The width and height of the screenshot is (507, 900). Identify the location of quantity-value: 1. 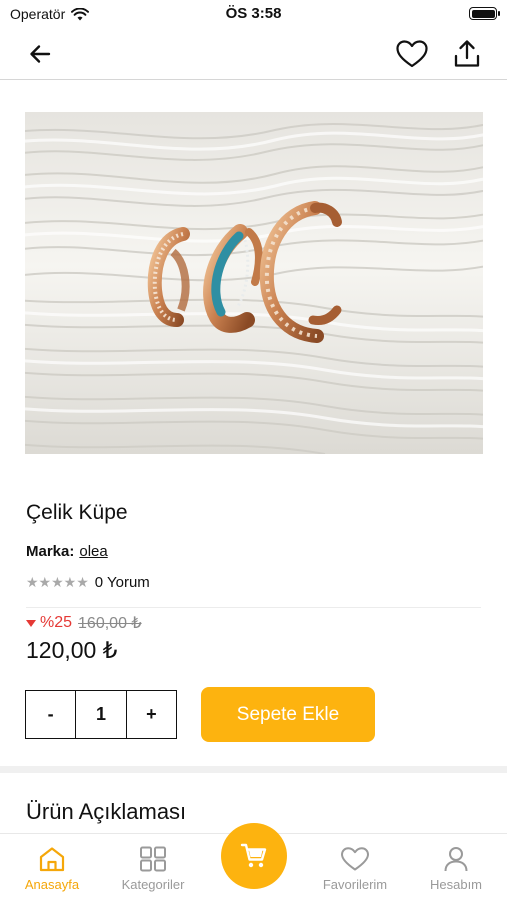
(100, 714).